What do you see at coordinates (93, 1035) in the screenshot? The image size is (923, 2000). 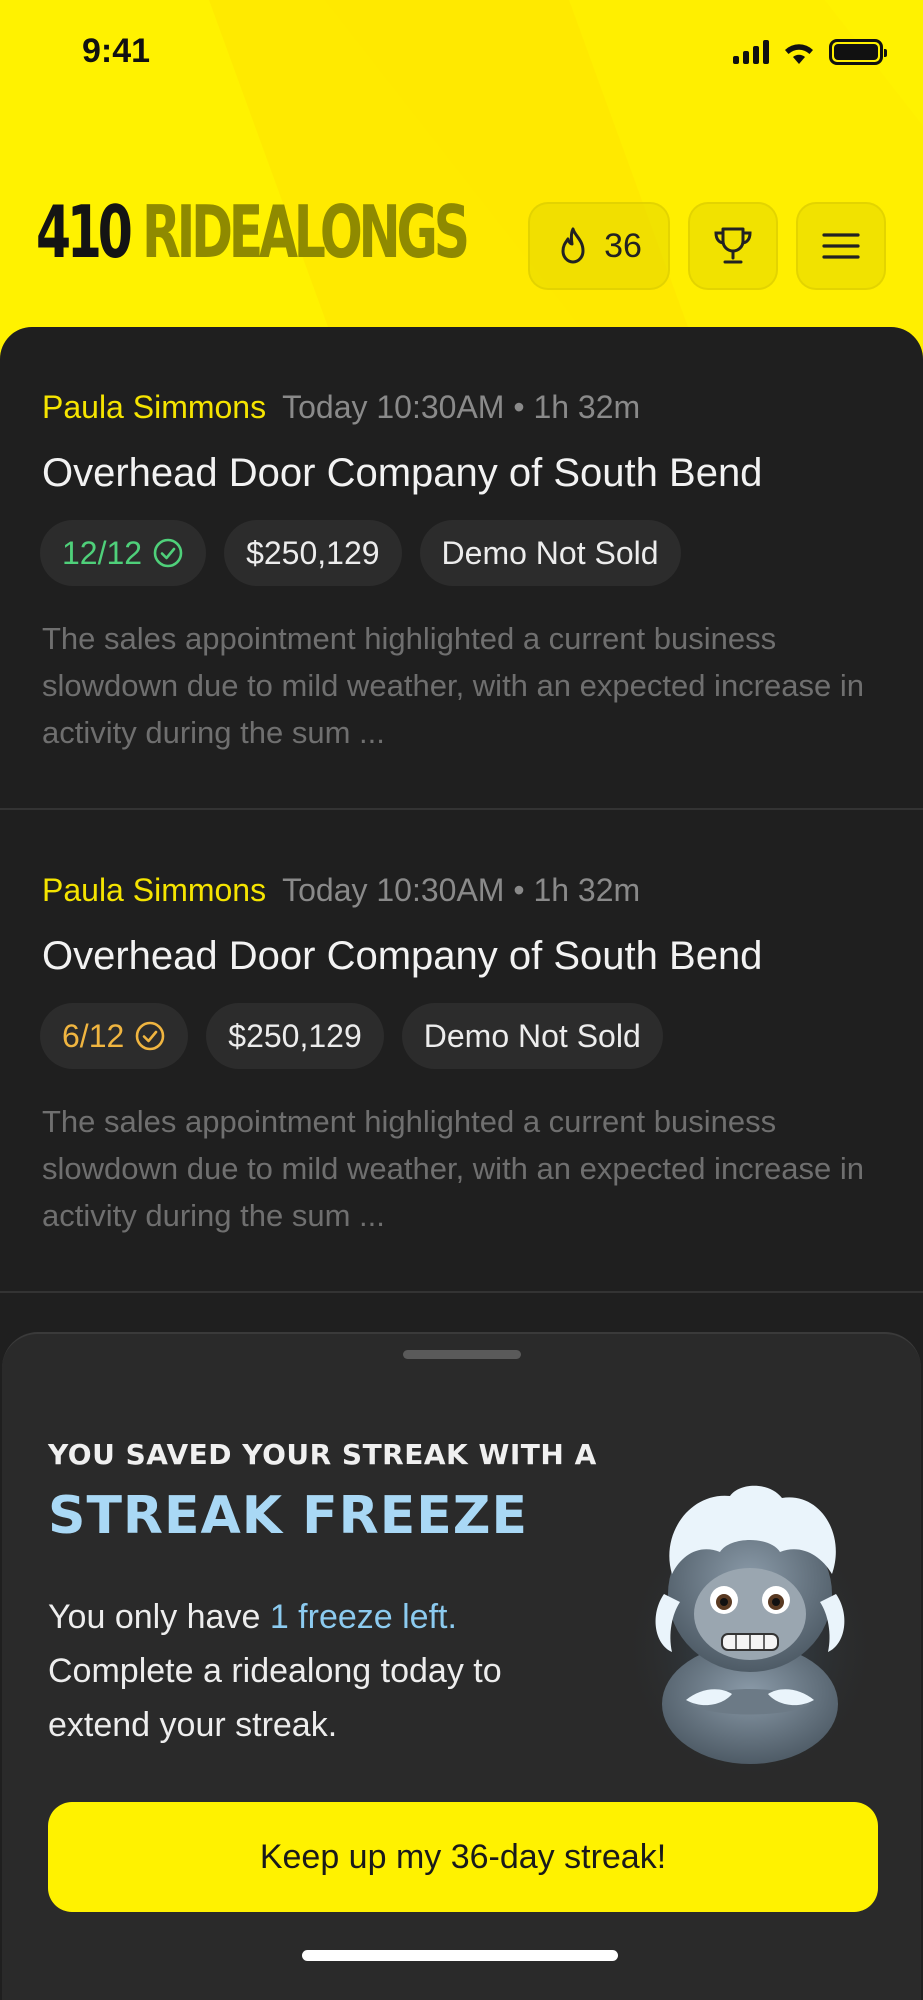 I see `score-value: 6/12` at bounding box center [93, 1035].